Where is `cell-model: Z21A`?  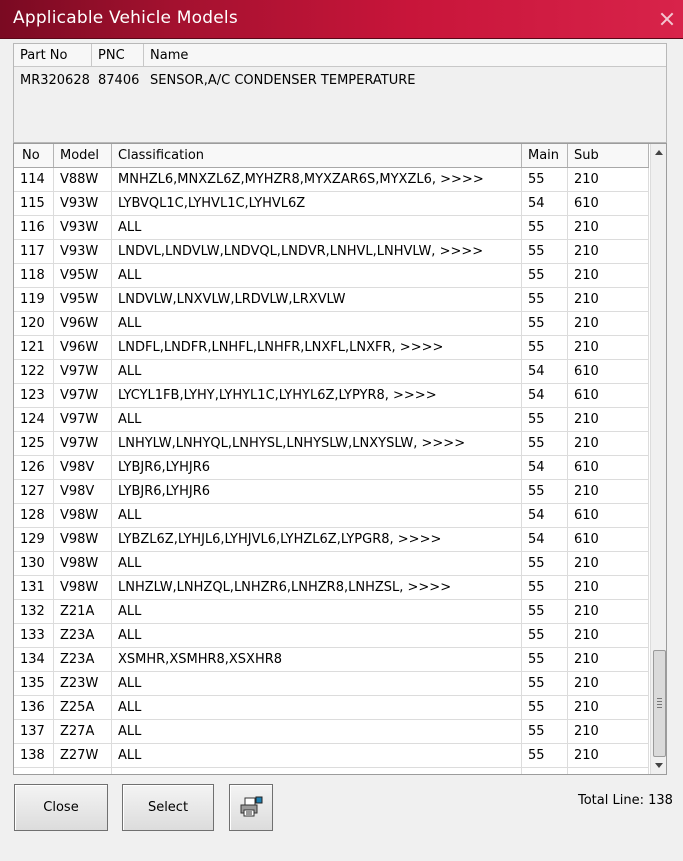
cell-model: Z21A is located at coordinates (77, 611).